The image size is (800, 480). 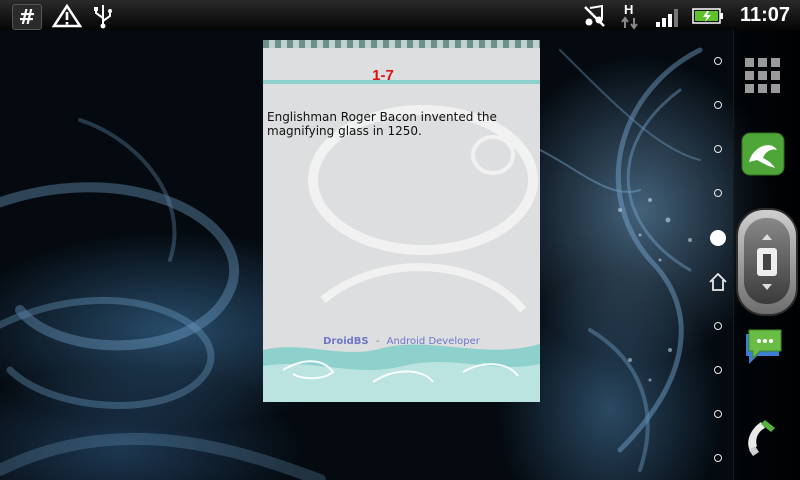 What do you see at coordinates (764, 15) in the screenshot?
I see `status-clock: 11:07` at bounding box center [764, 15].